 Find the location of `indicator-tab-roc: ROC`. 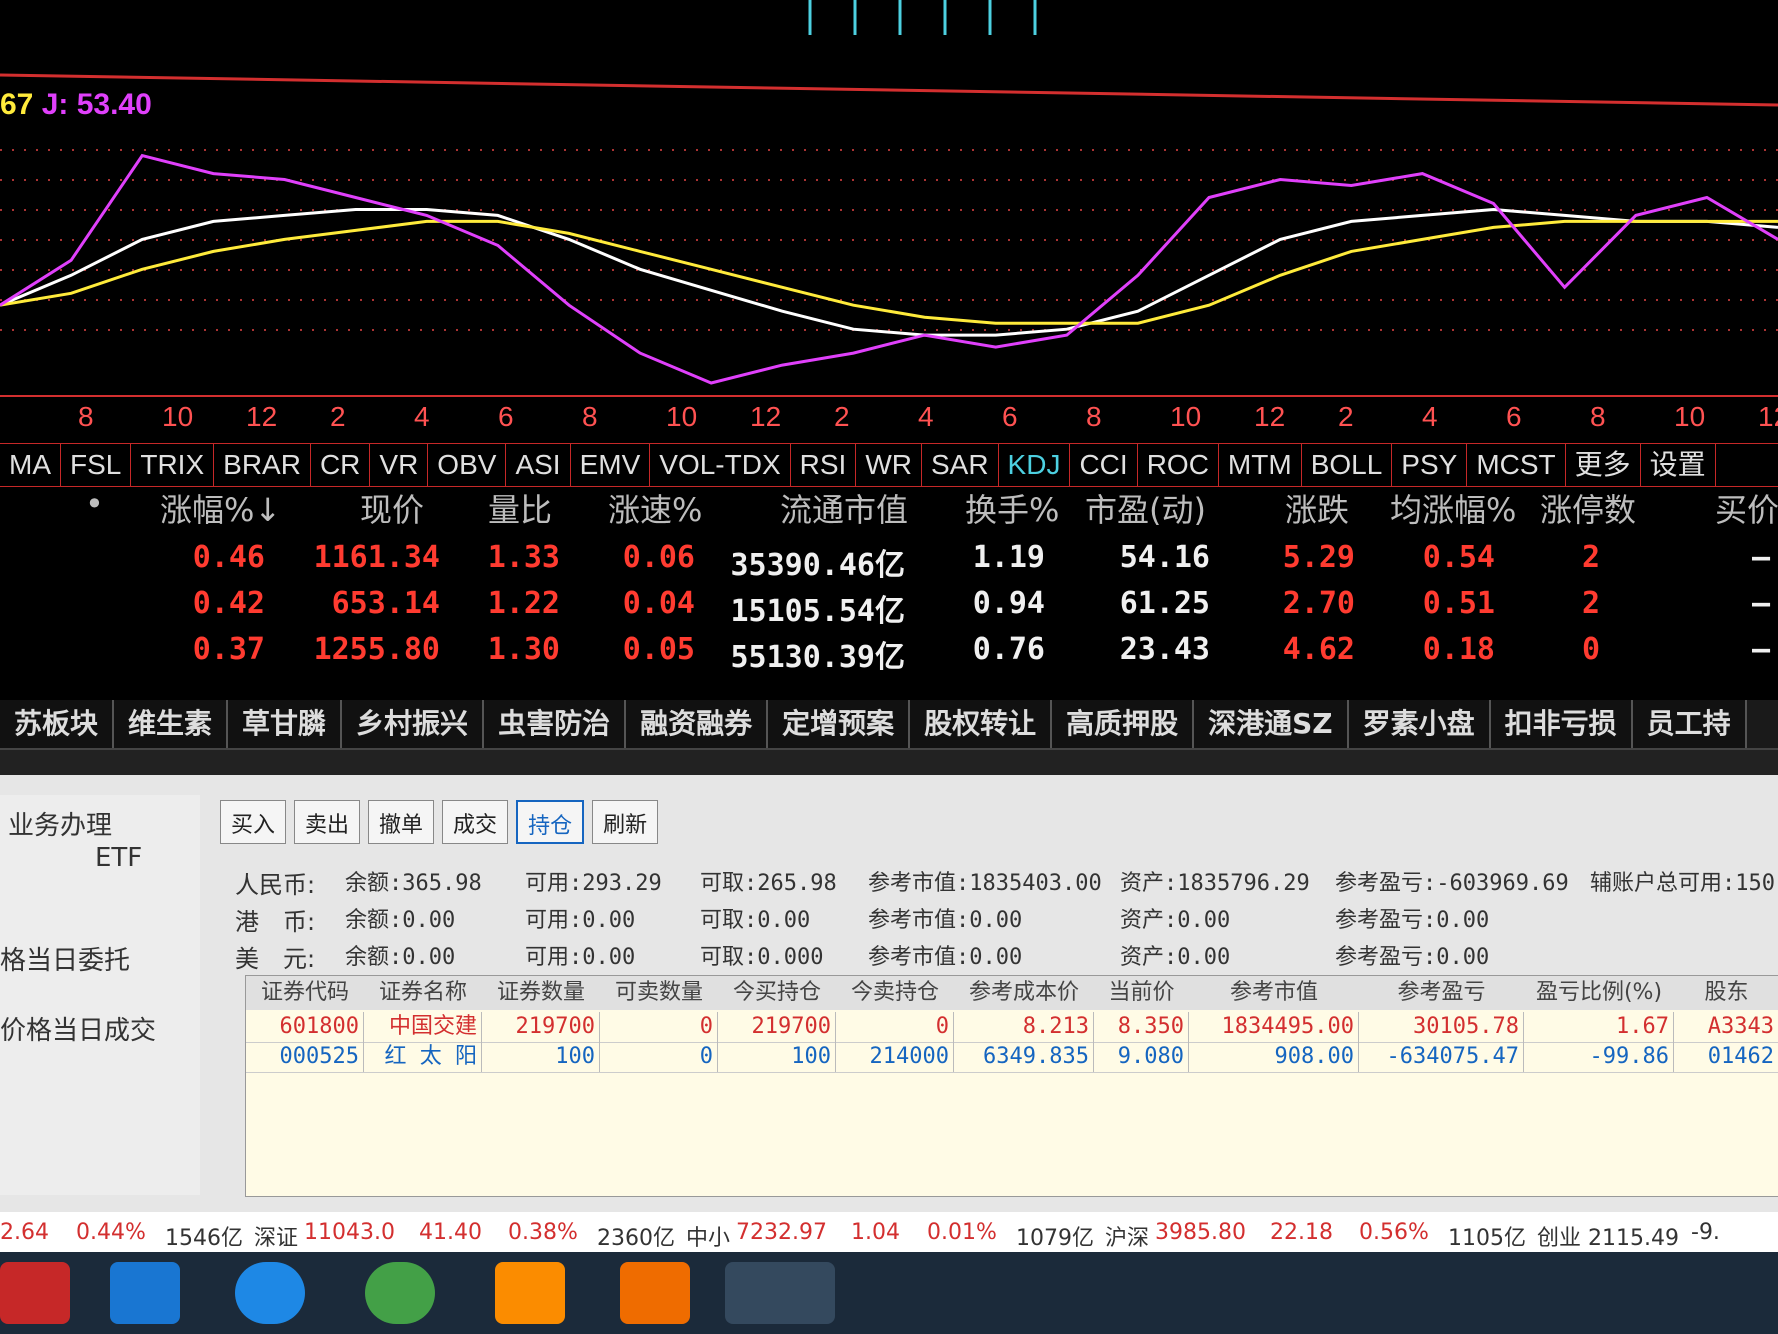

indicator-tab-roc: ROC is located at coordinates (1178, 465).